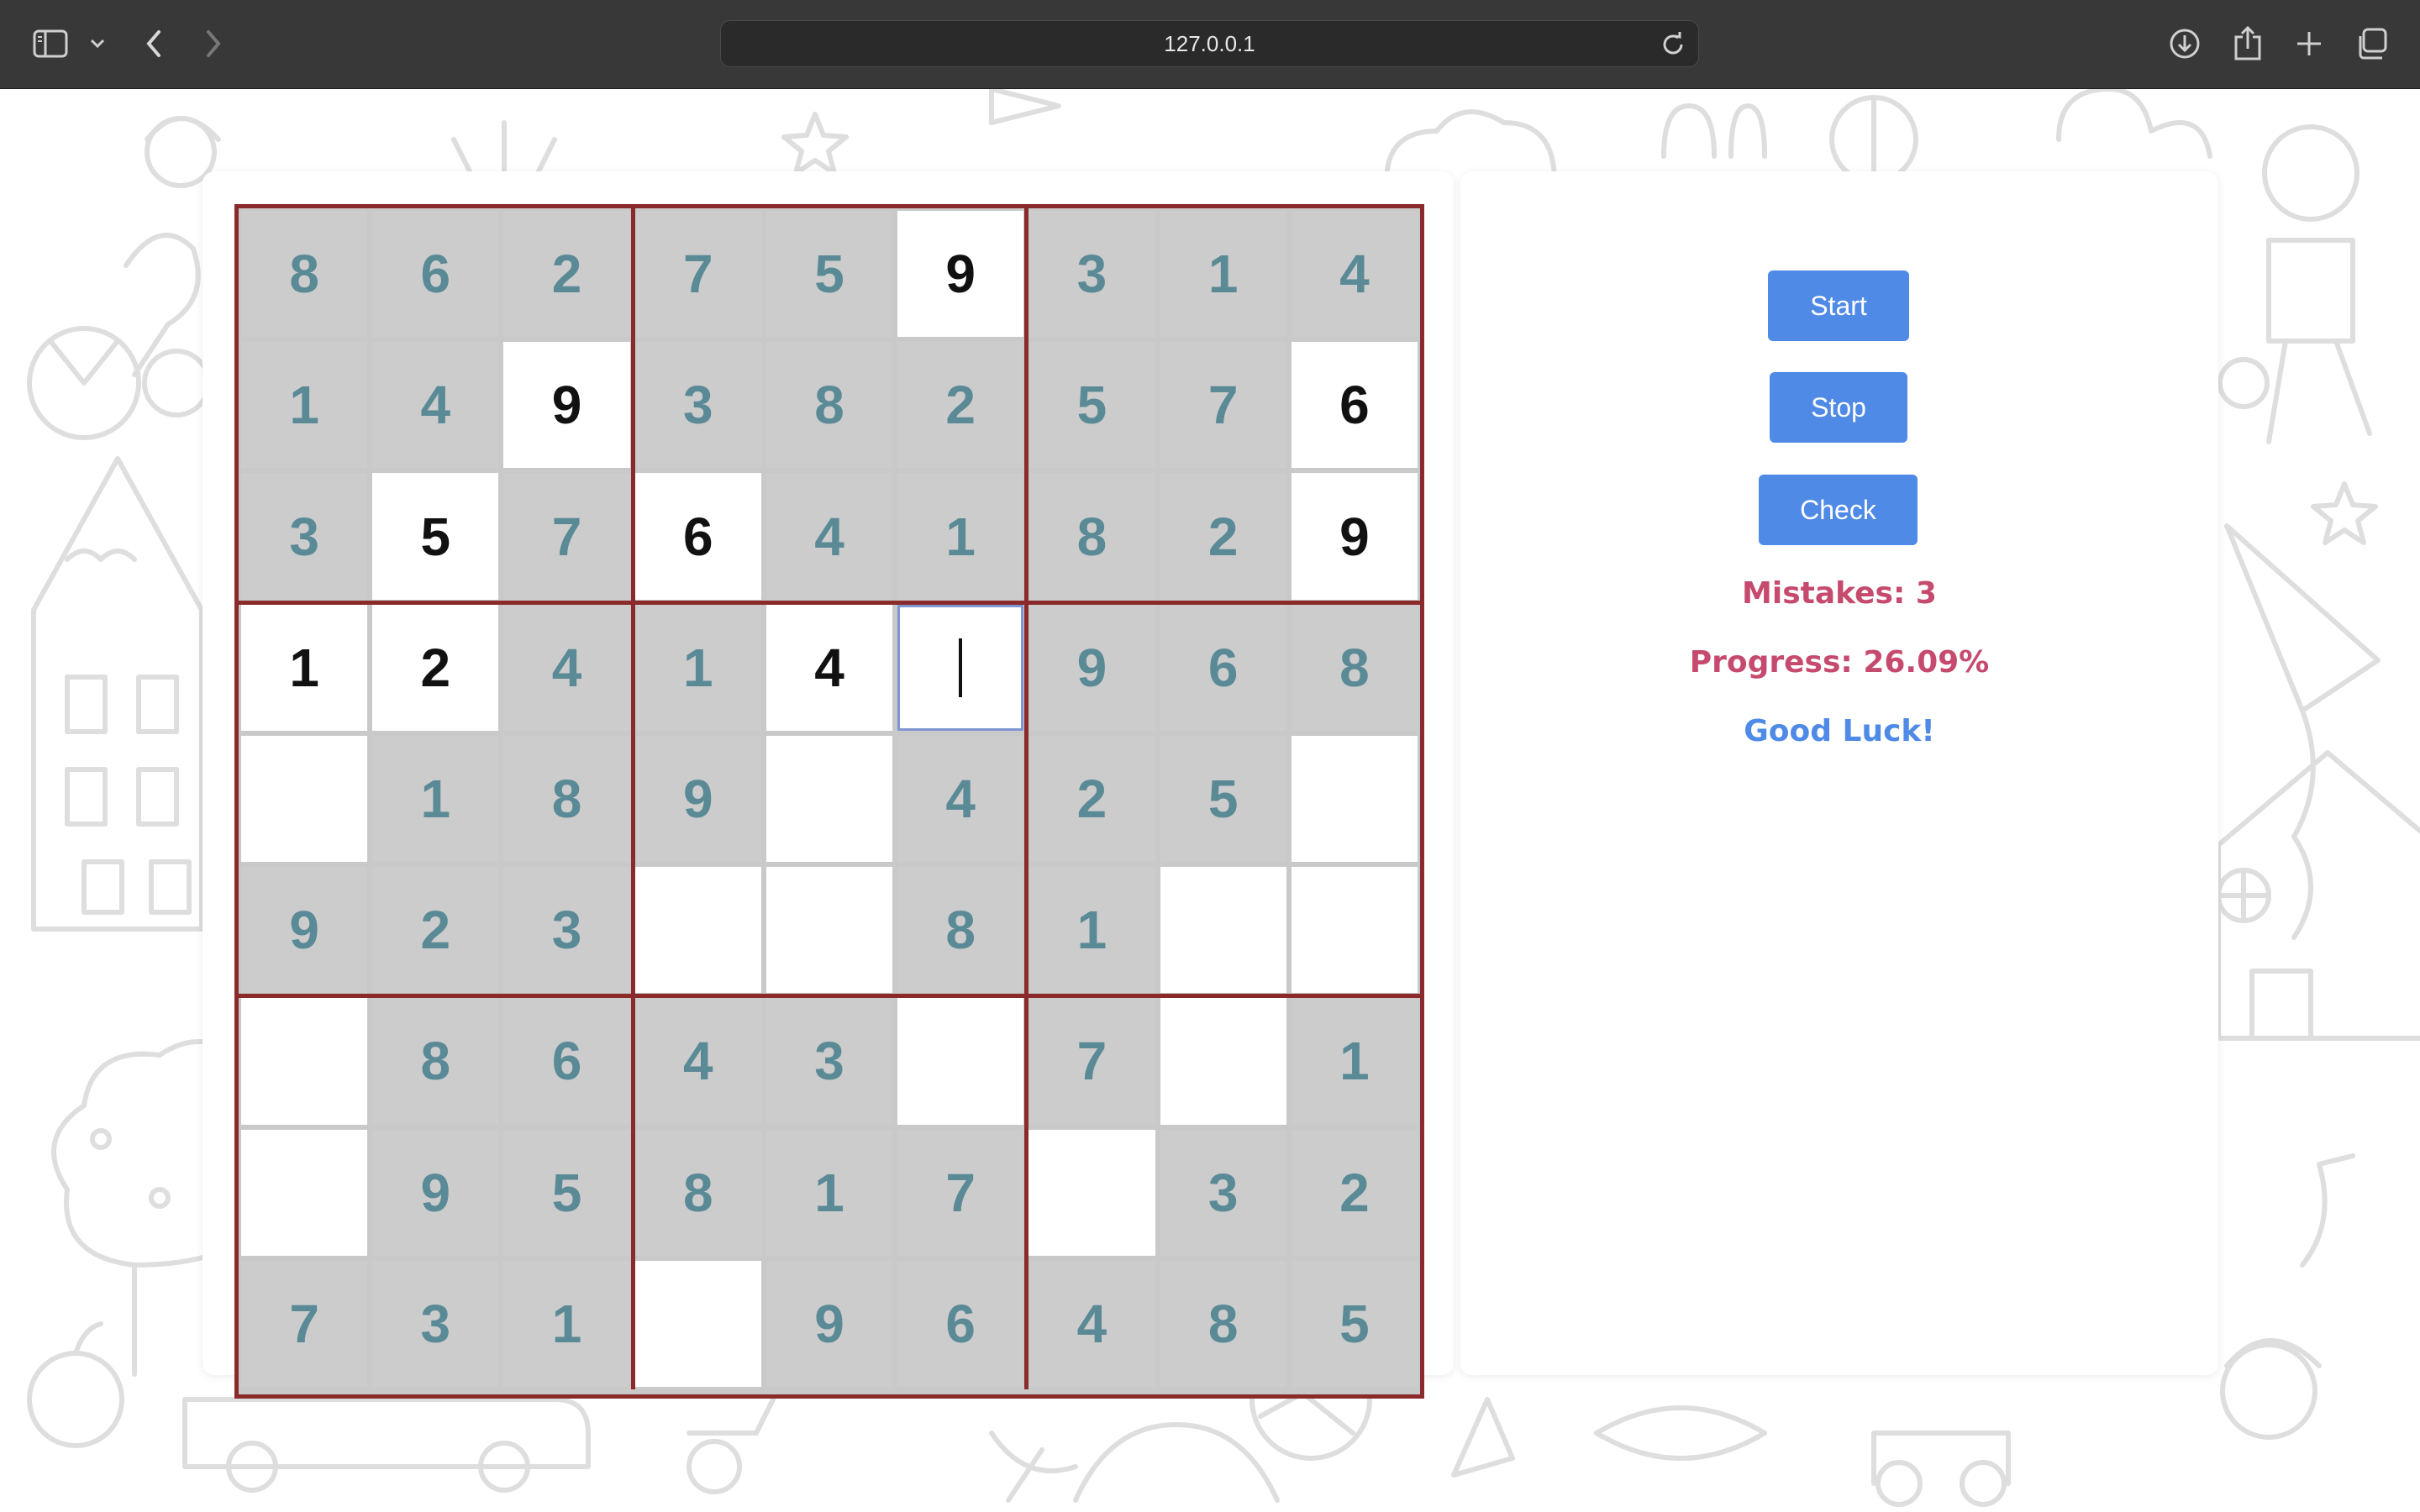 The width and height of the screenshot is (2420, 1512). I want to click on browser-toolbar: 127.0.0.1, so click(1210, 44).